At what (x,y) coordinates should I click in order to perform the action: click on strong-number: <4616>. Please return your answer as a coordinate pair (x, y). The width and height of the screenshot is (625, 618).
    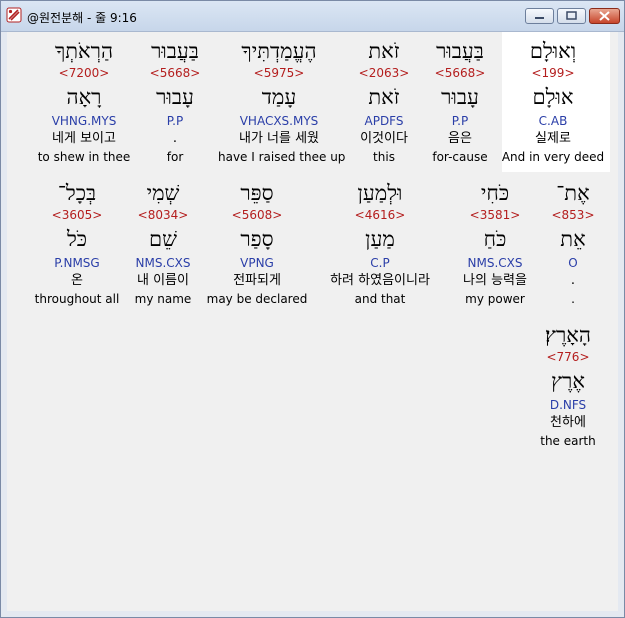
    Looking at the image, I should click on (380, 215).